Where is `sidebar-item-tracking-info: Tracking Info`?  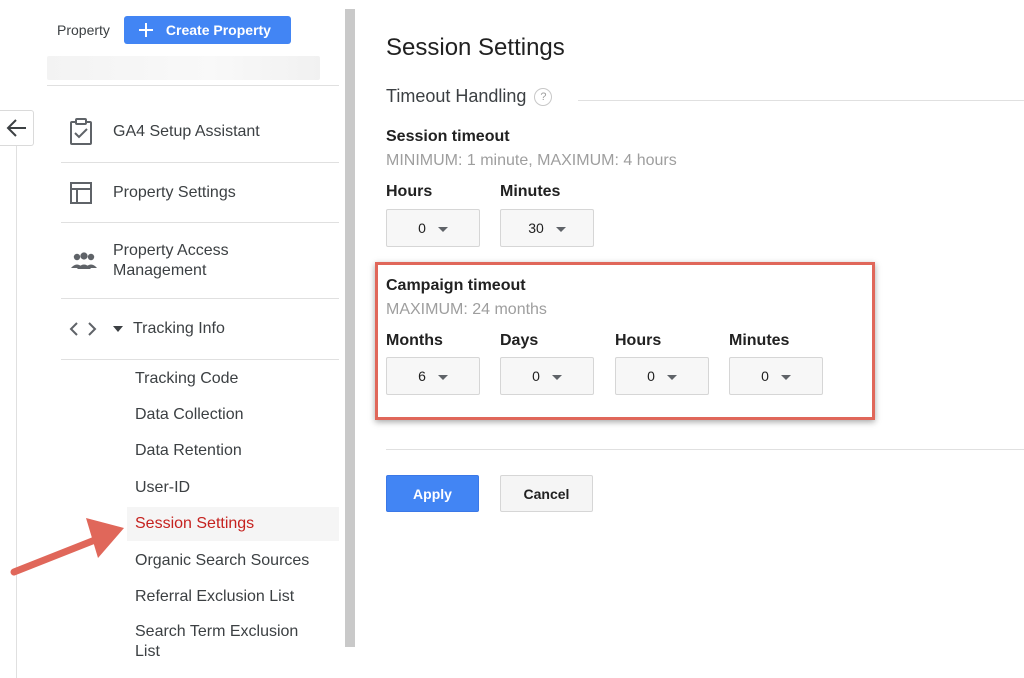
sidebar-item-tracking-info: Tracking Info is located at coordinates (200, 329).